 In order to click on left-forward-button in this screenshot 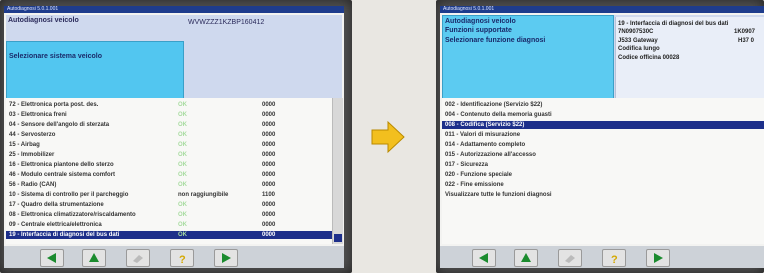, I will do `click(226, 258)`.